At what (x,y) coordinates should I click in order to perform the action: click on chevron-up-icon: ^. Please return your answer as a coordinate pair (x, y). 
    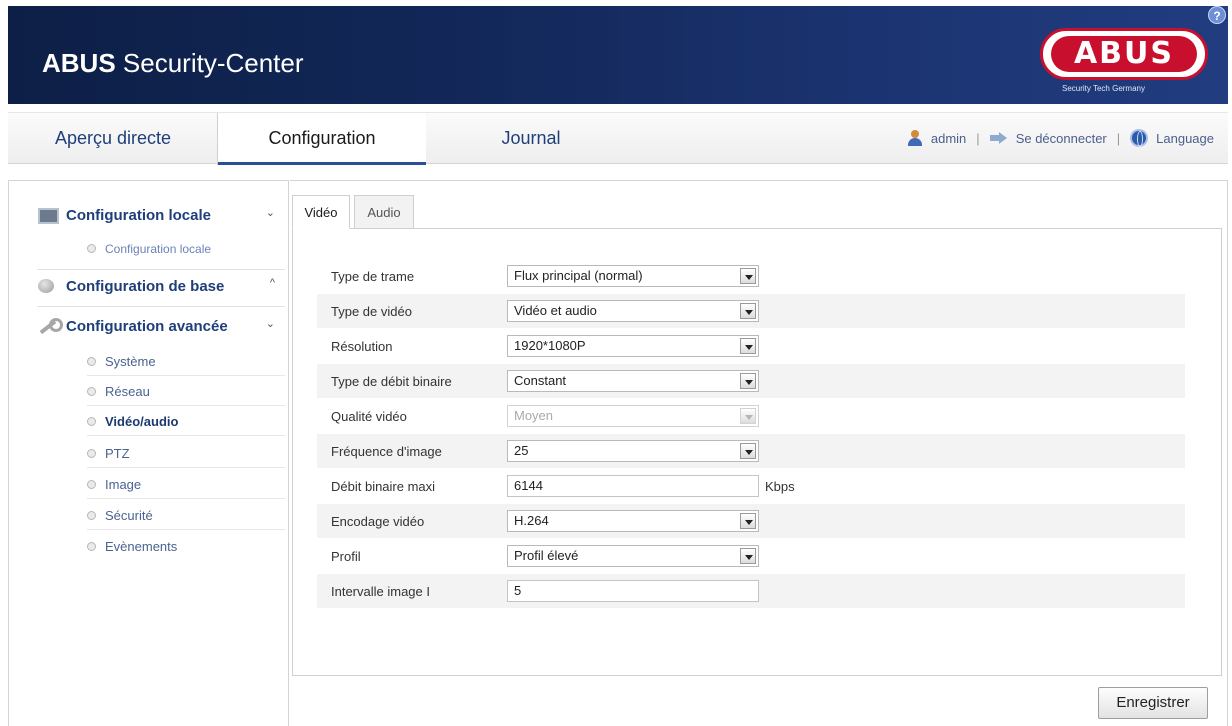
    Looking at the image, I should click on (272, 283).